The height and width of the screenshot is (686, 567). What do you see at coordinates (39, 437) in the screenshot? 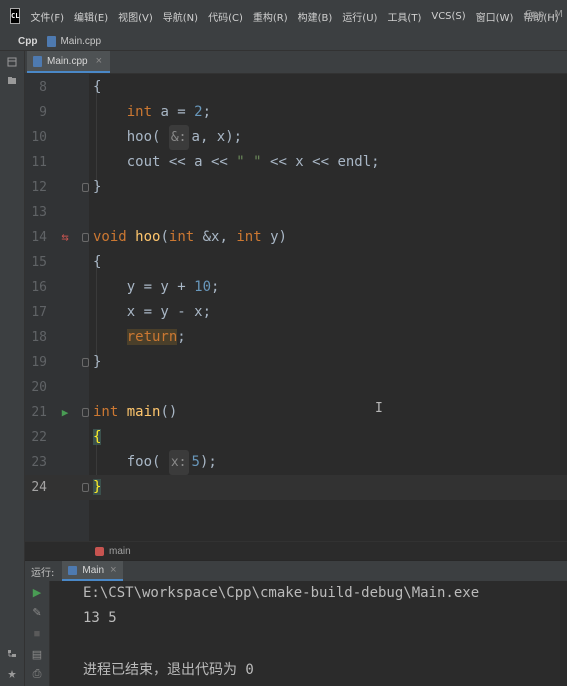
I see `line-number: 22` at bounding box center [39, 437].